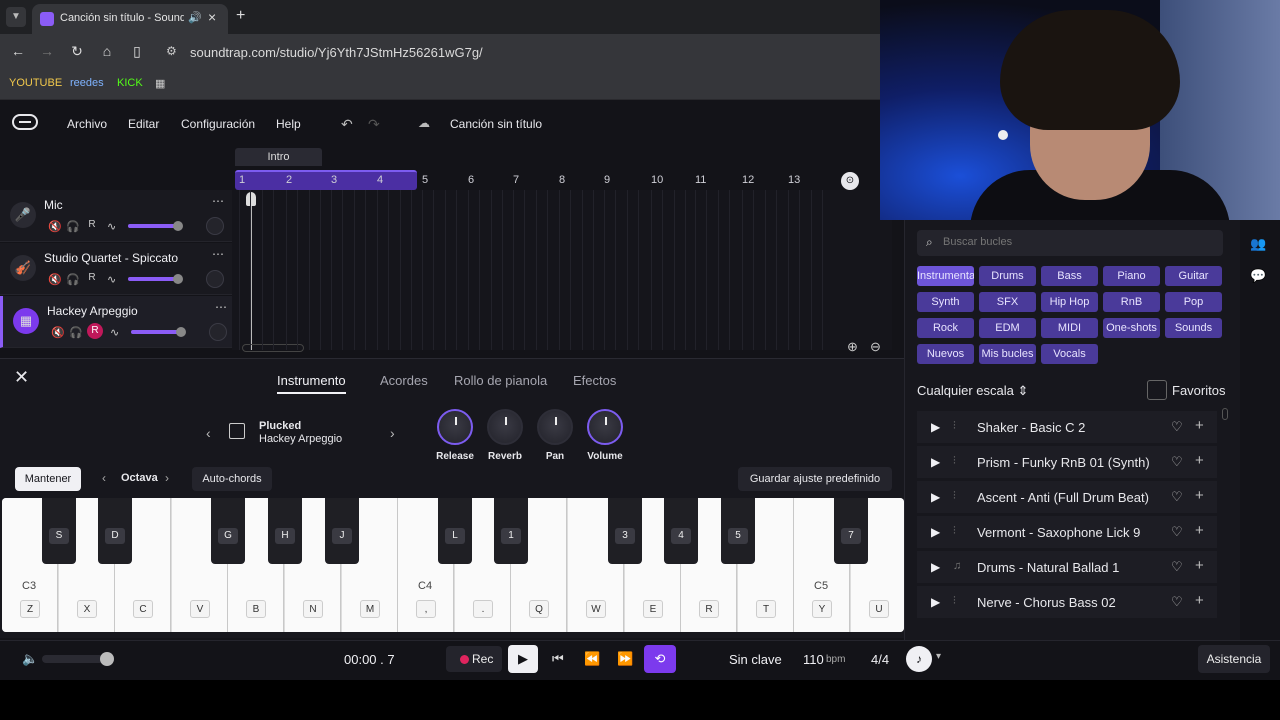 The image size is (1280, 720). Describe the element at coordinates (111, 258) in the screenshot. I see `track-name: Studio Quartet - Spiccato` at that location.